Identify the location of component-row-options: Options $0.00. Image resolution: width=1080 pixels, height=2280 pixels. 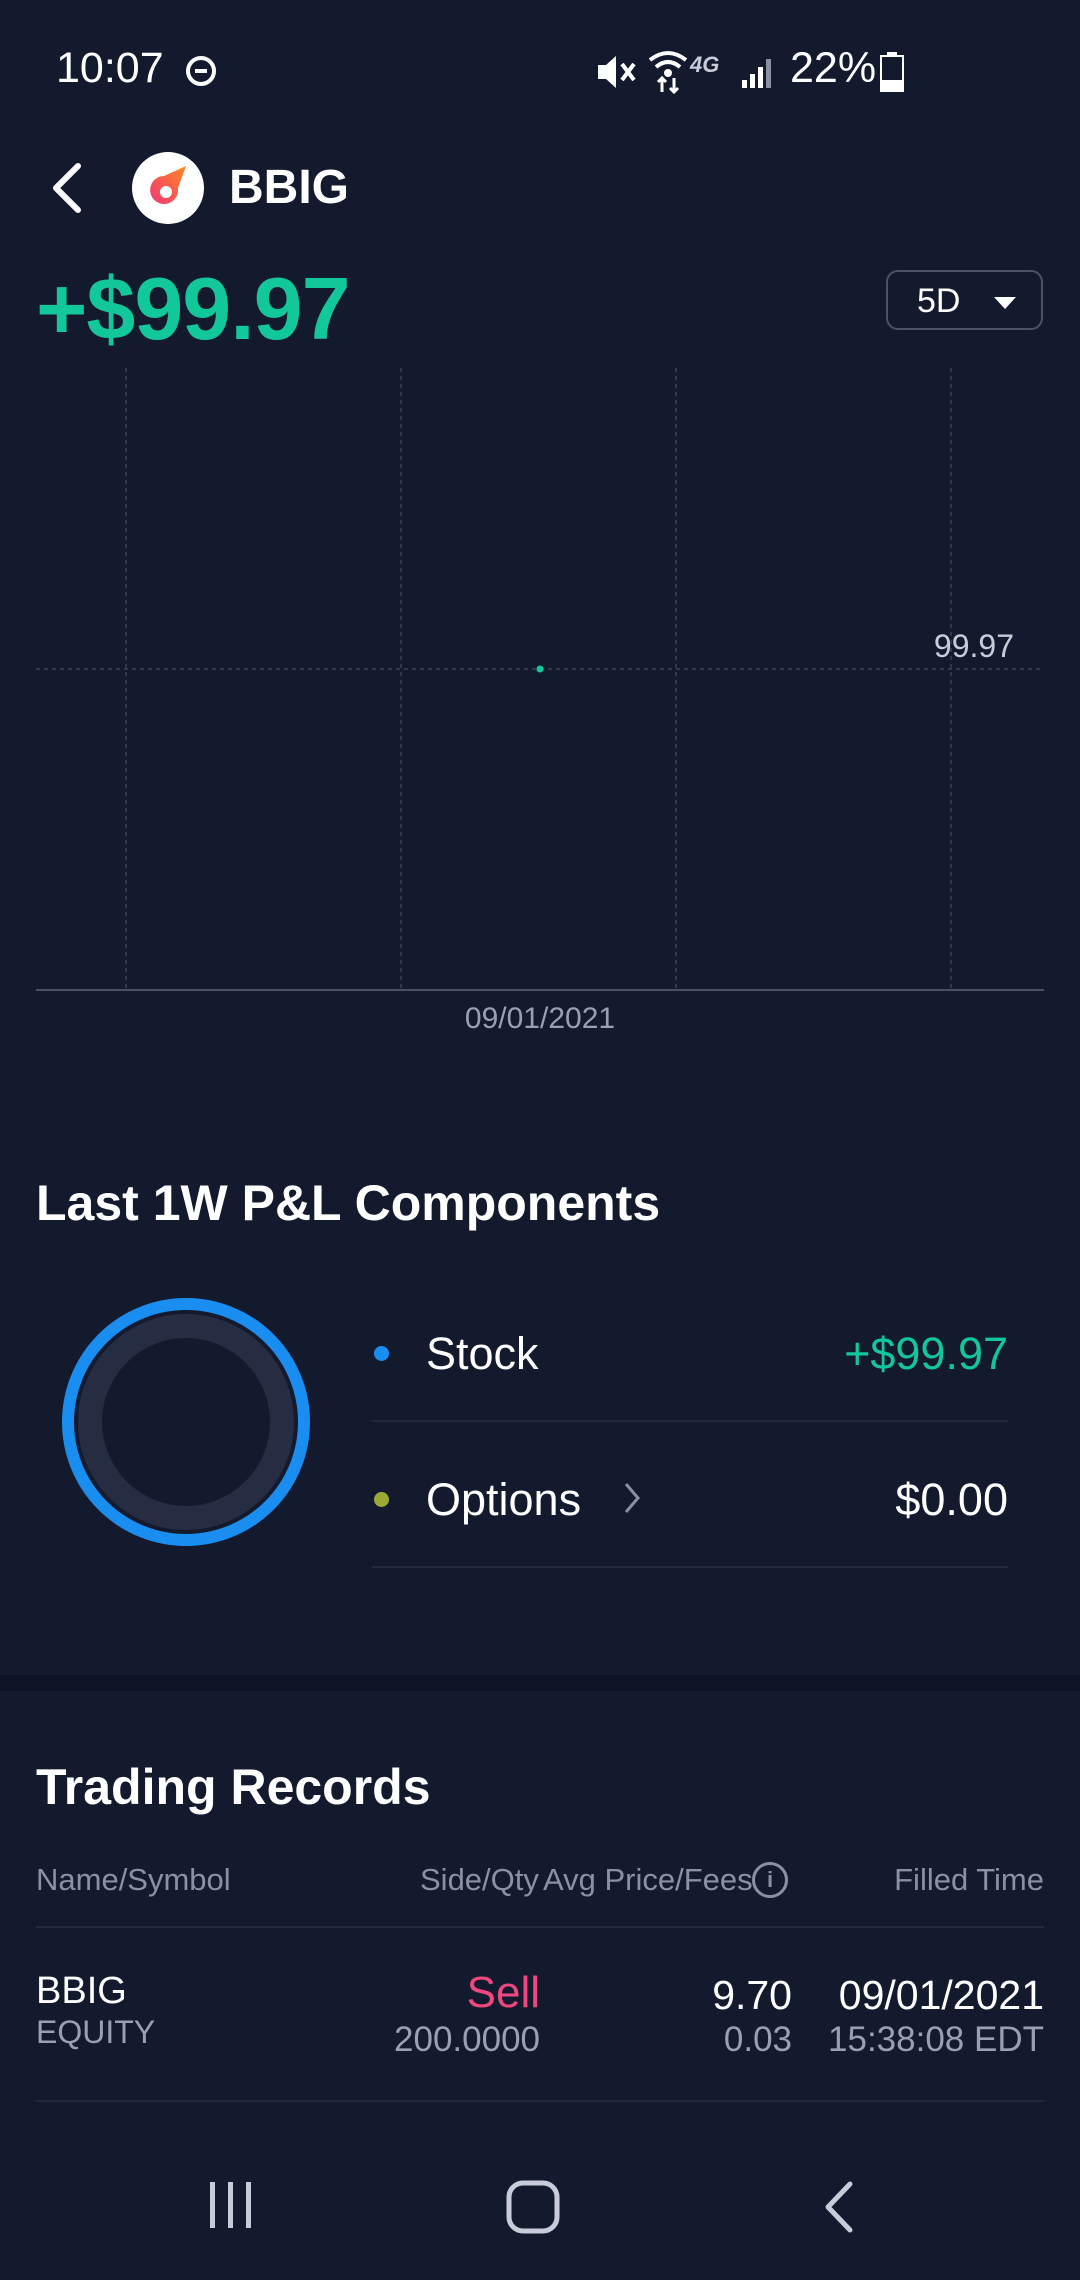
(540, 1512).